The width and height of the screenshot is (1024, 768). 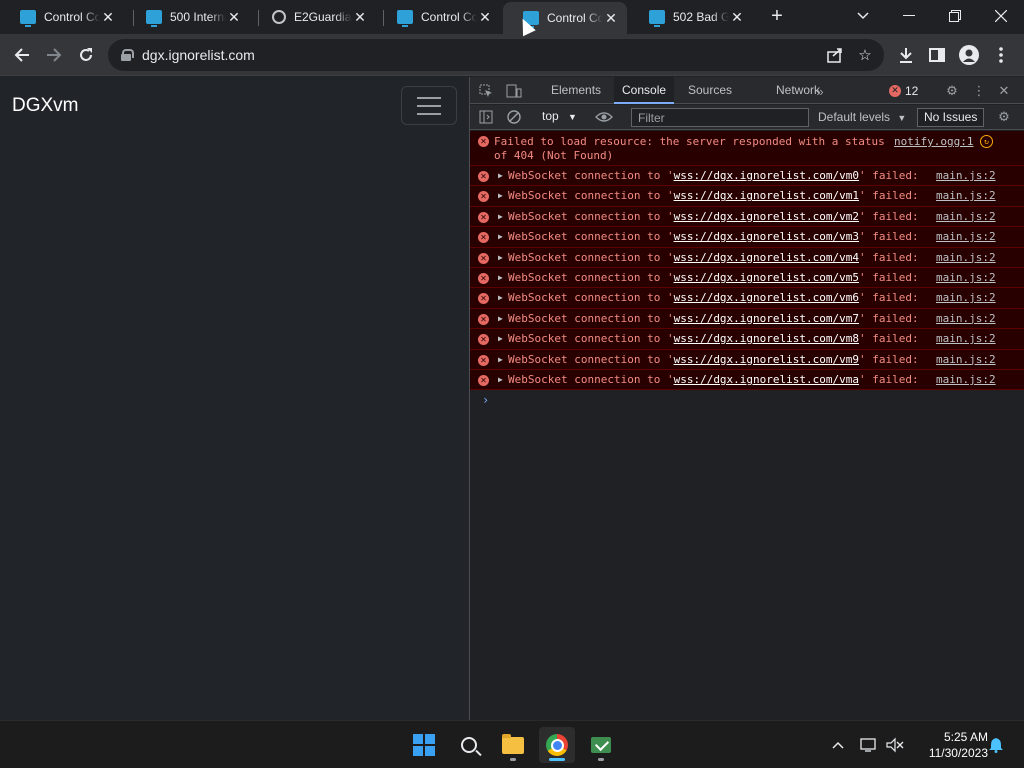 I want to click on notifications-button, so click(x=996, y=745).